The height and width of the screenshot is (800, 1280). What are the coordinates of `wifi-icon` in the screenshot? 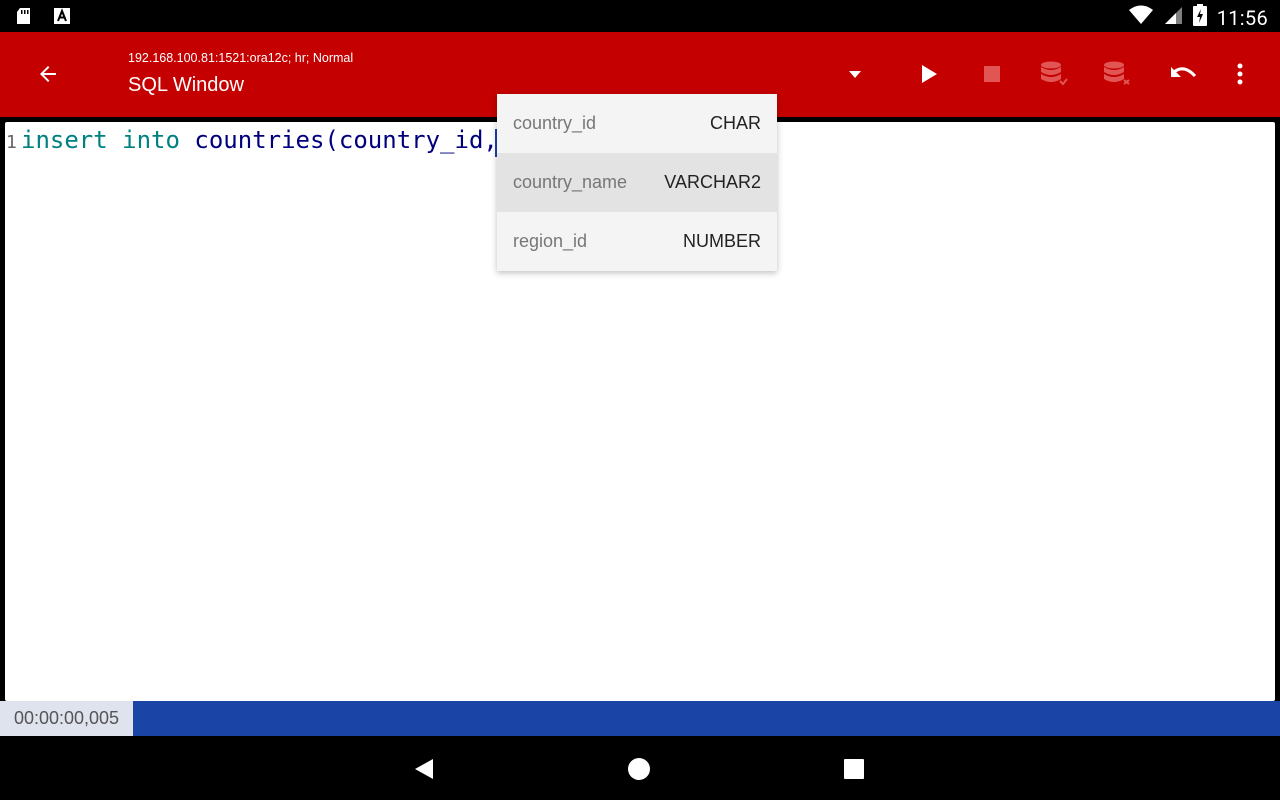 It's located at (1140, 17).